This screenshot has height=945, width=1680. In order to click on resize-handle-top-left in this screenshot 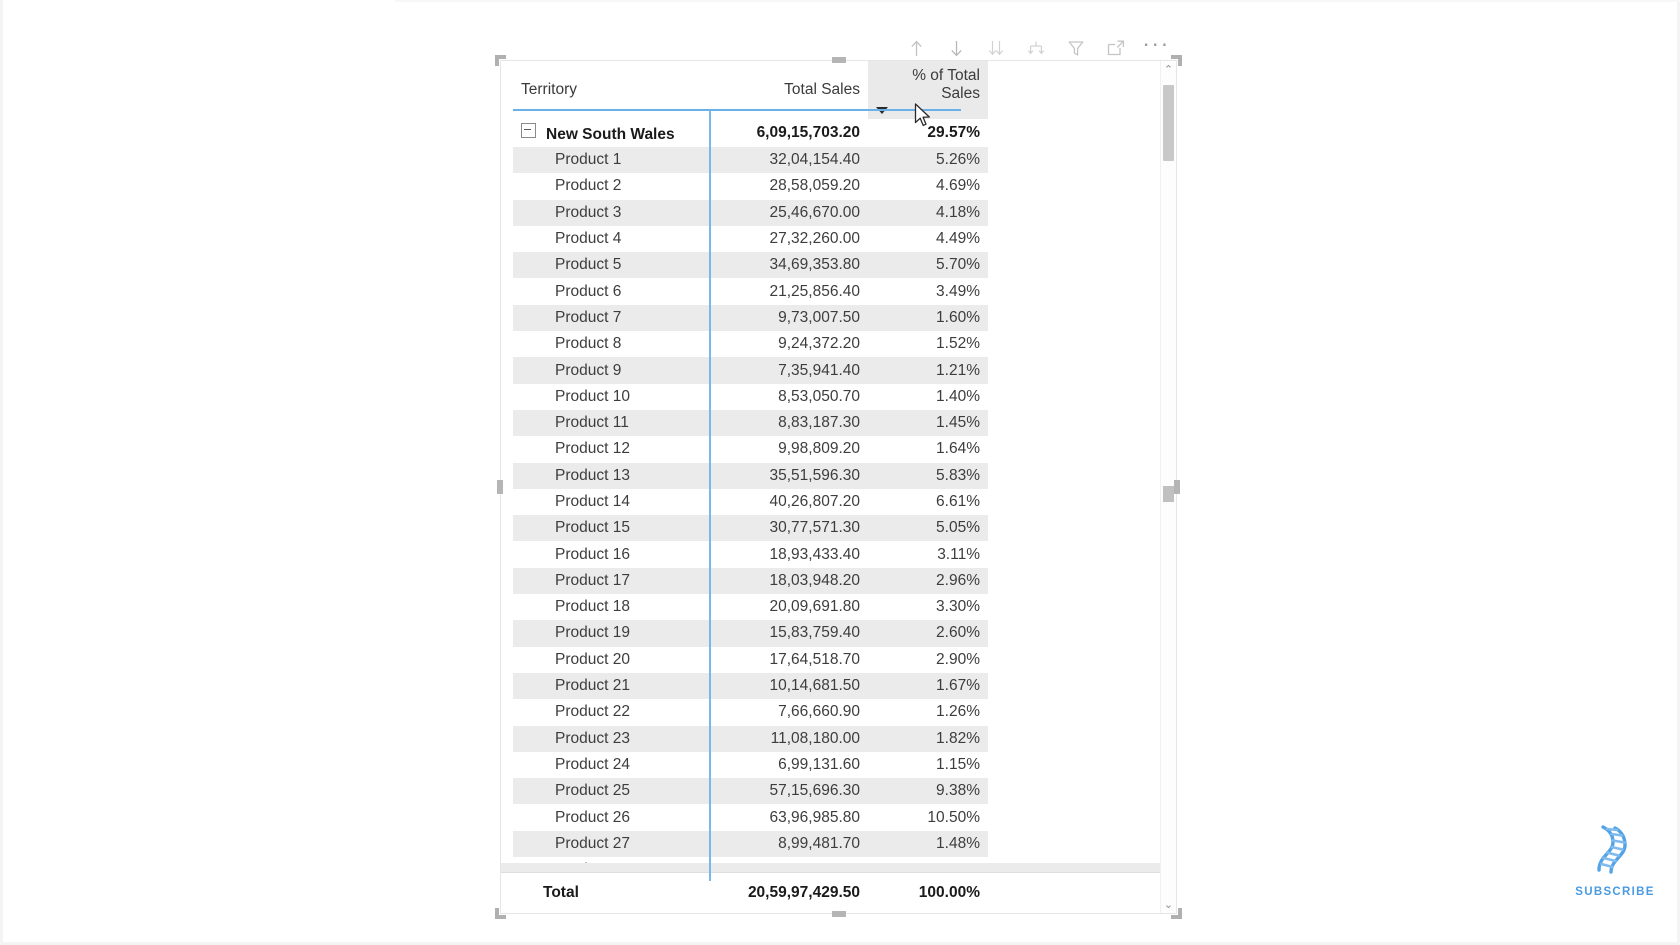, I will do `click(500, 60)`.